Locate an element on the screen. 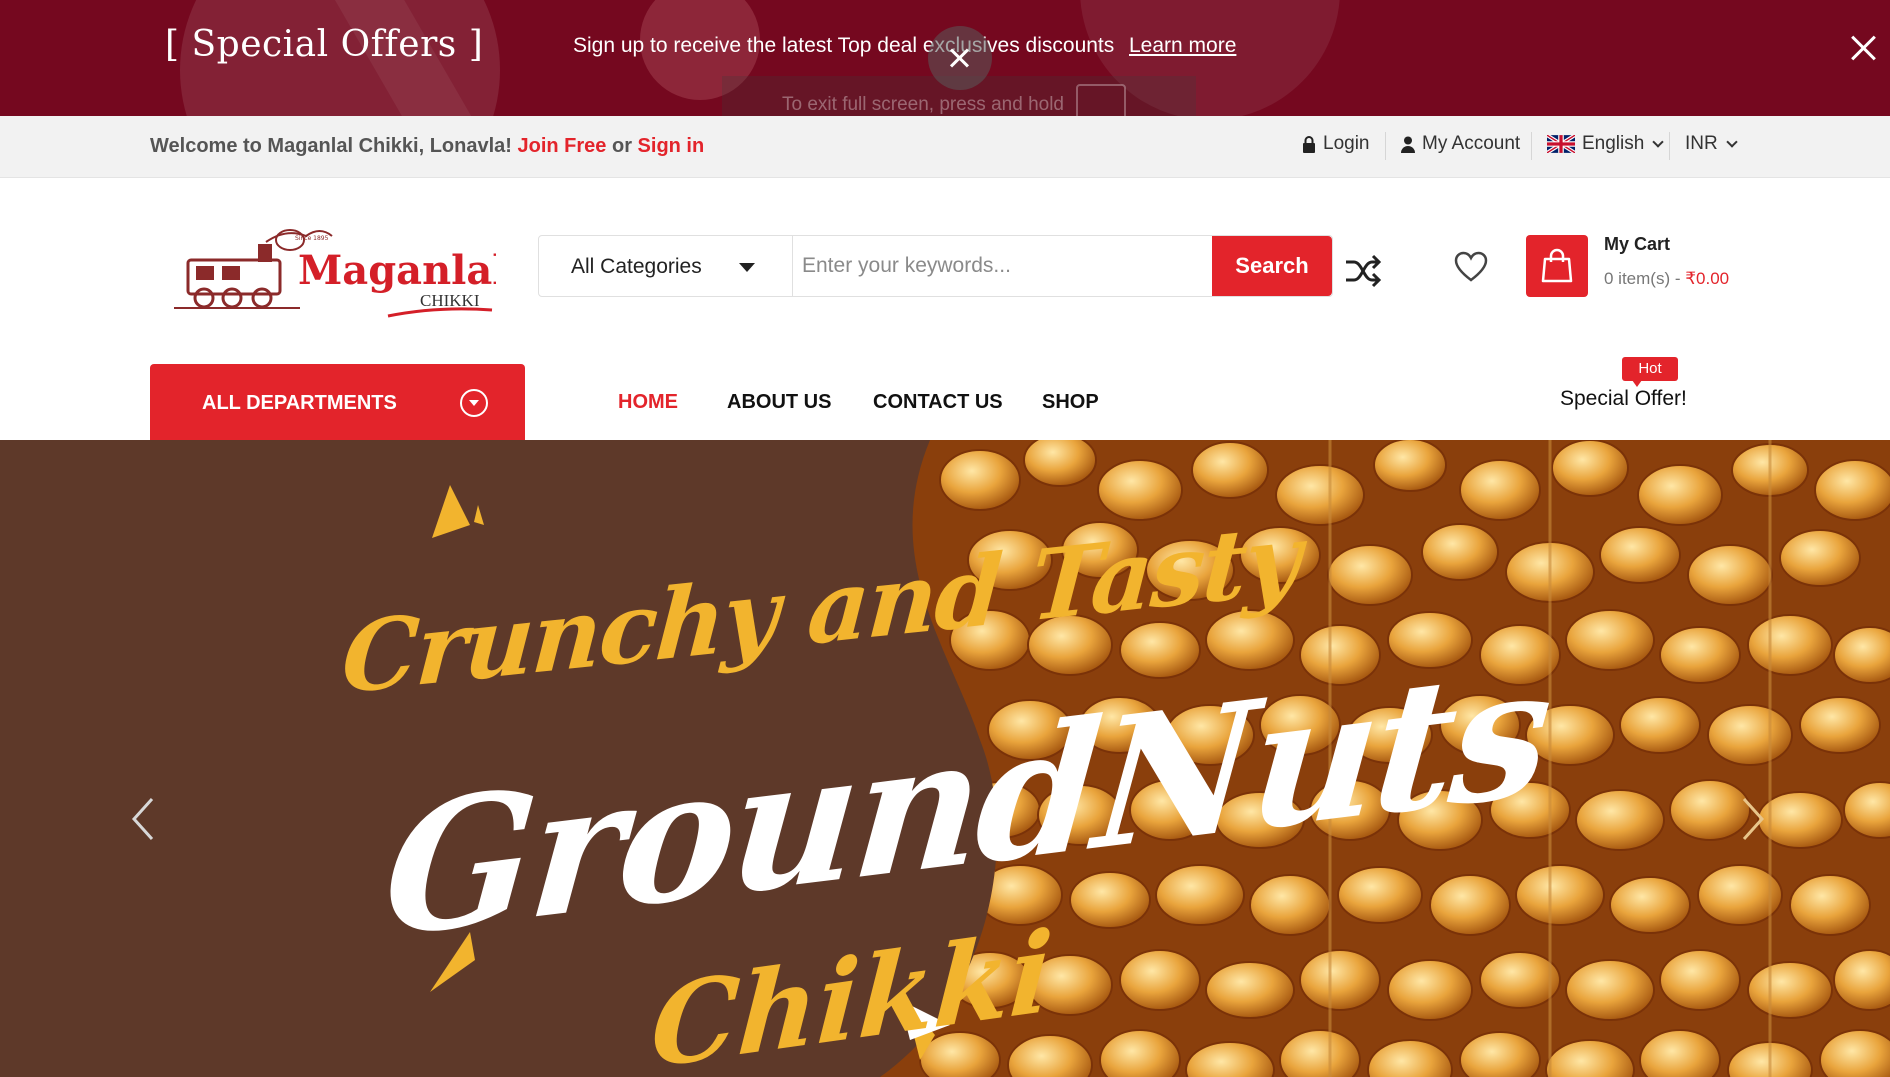 The image size is (1890, 1077). maganlal-logo: Since 1895 Maganlal CHIKKI is located at coordinates (338, 271).